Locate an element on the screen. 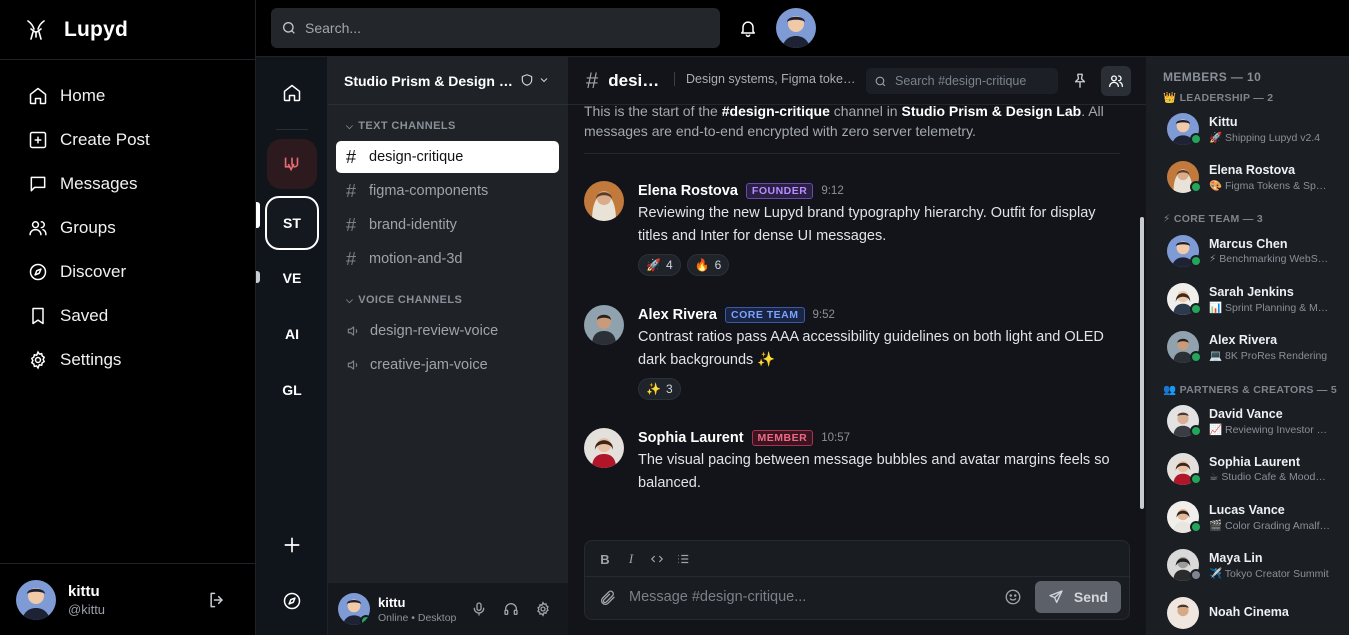 This screenshot has width=1349, height=635. profile-avatar is located at coordinates (796, 28).